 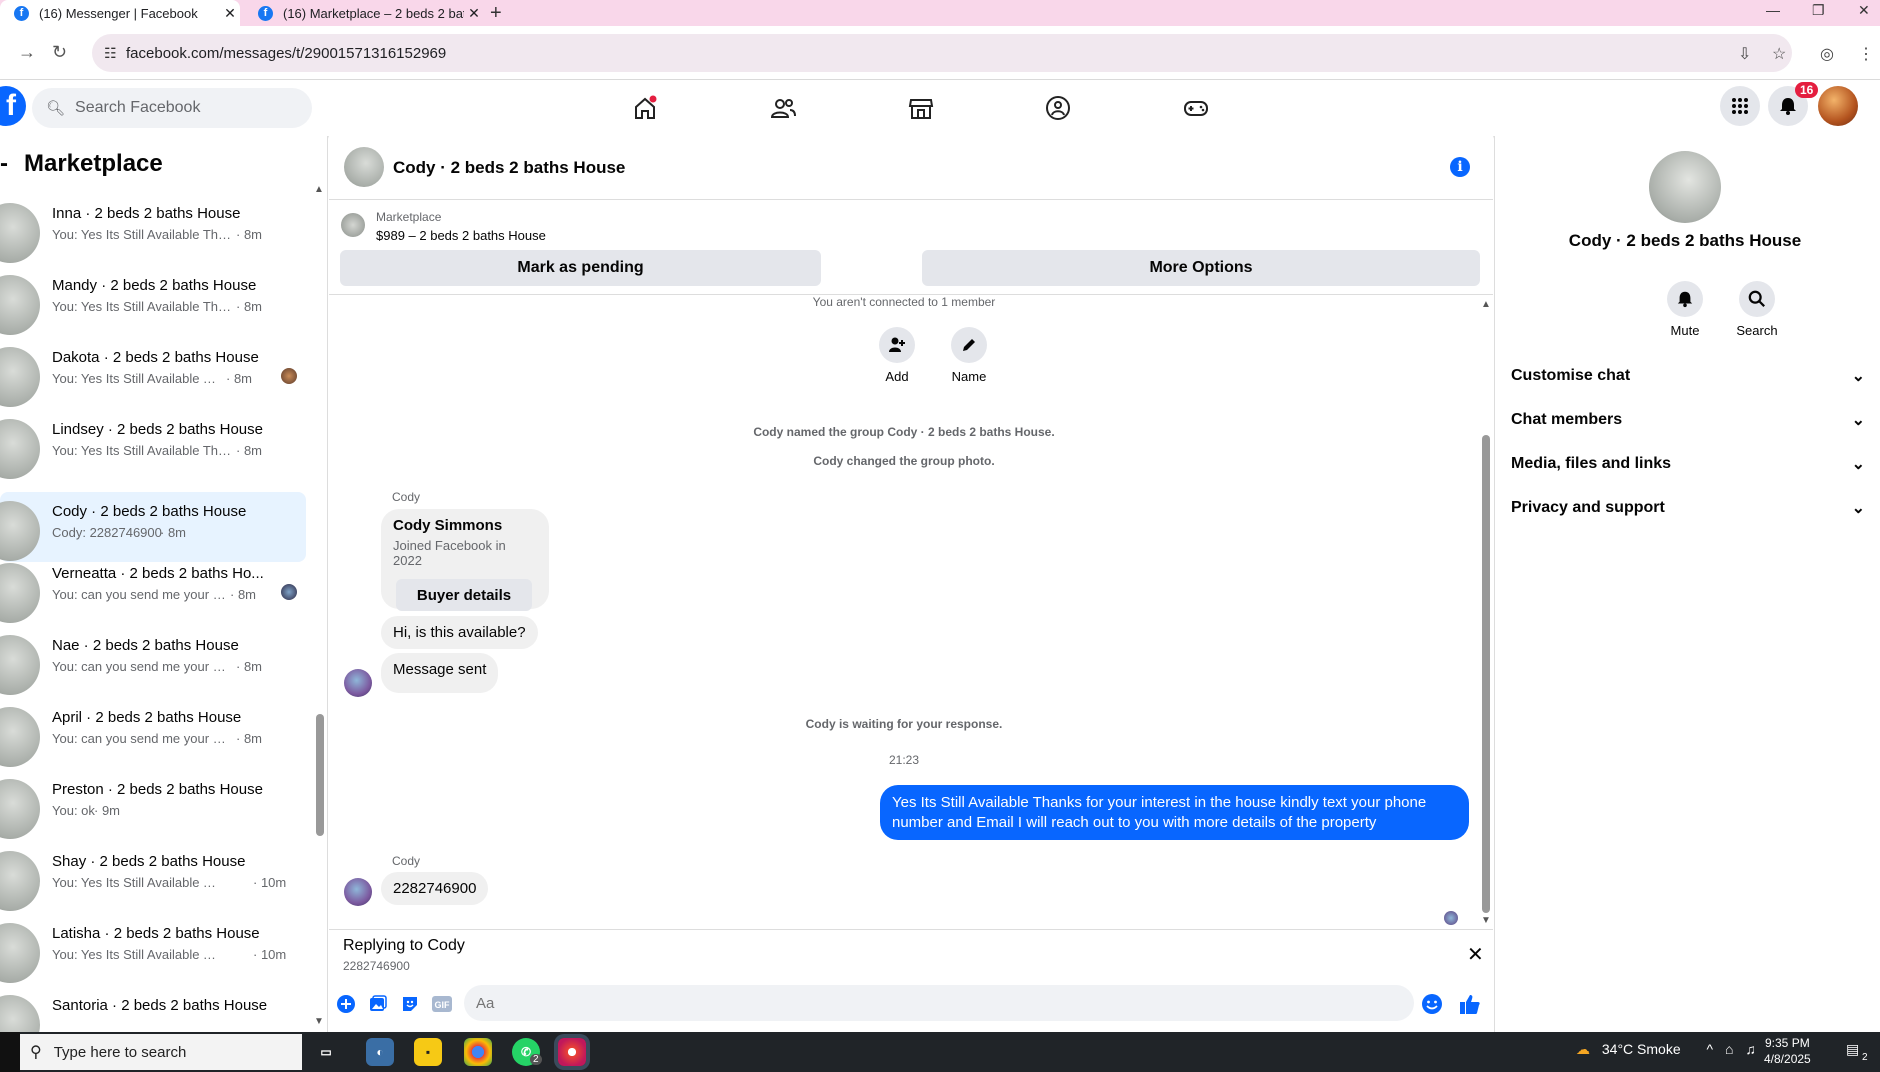 What do you see at coordinates (1773, 10) in the screenshot?
I see `minimize-icon: —` at bounding box center [1773, 10].